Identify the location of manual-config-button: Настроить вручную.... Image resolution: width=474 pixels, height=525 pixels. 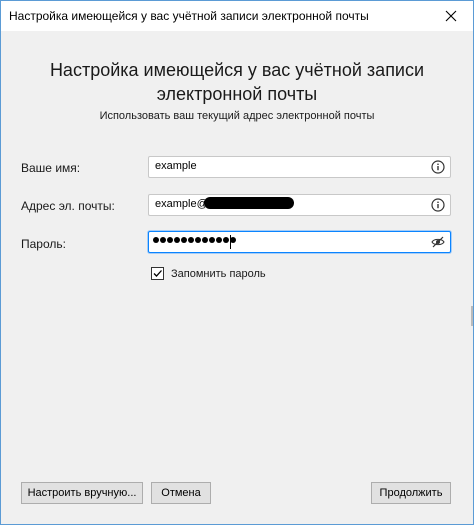
(82, 493).